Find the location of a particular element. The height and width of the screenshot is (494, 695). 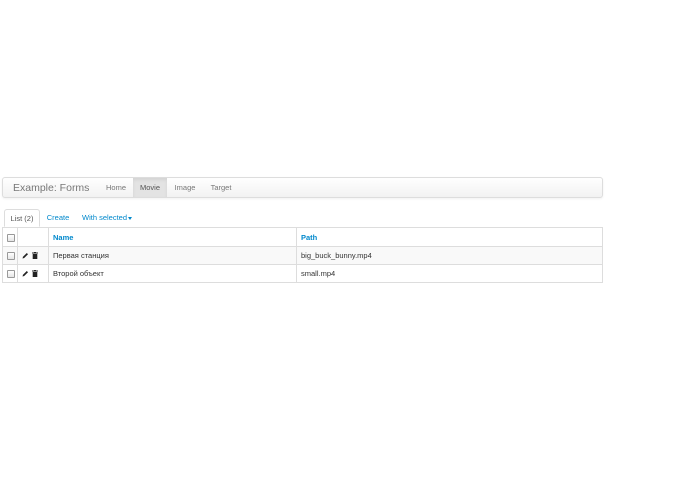

column-header-name: Name is located at coordinates (172, 237).